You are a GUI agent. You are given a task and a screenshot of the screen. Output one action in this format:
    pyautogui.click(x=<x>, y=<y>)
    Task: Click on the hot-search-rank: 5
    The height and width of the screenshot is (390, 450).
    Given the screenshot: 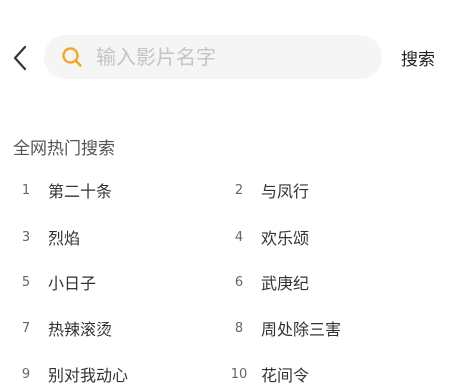 What is the action you would take?
    pyautogui.click(x=26, y=282)
    